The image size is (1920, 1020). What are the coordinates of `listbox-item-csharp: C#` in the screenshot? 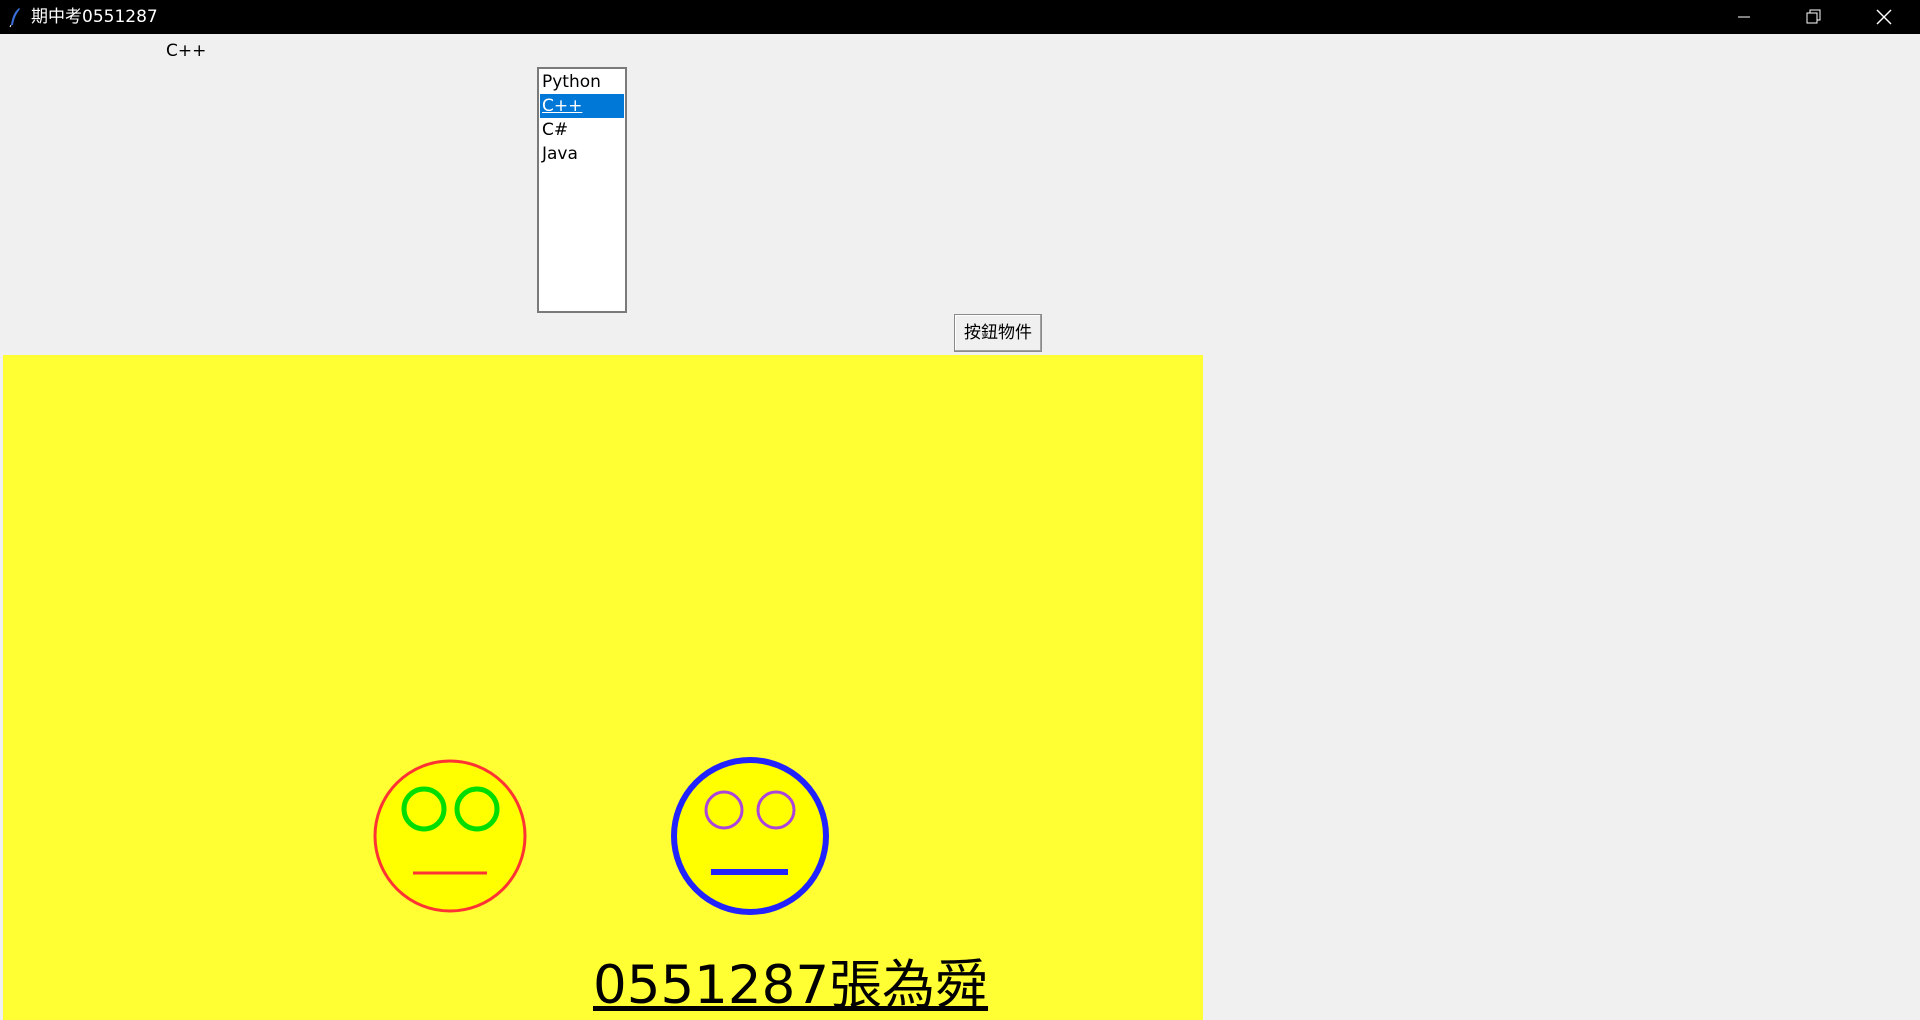 It's located at (582, 130).